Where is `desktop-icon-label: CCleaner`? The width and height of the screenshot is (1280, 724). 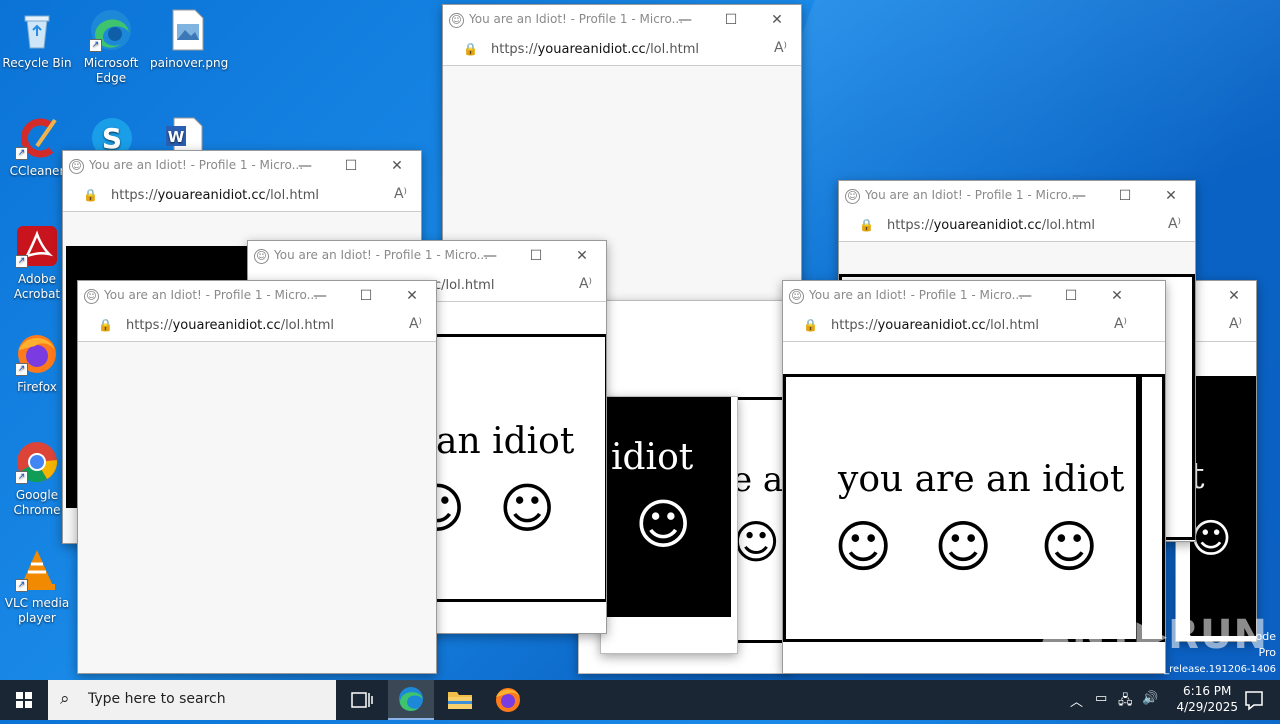
desktop-icon-label: CCleaner is located at coordinates (37, 171).